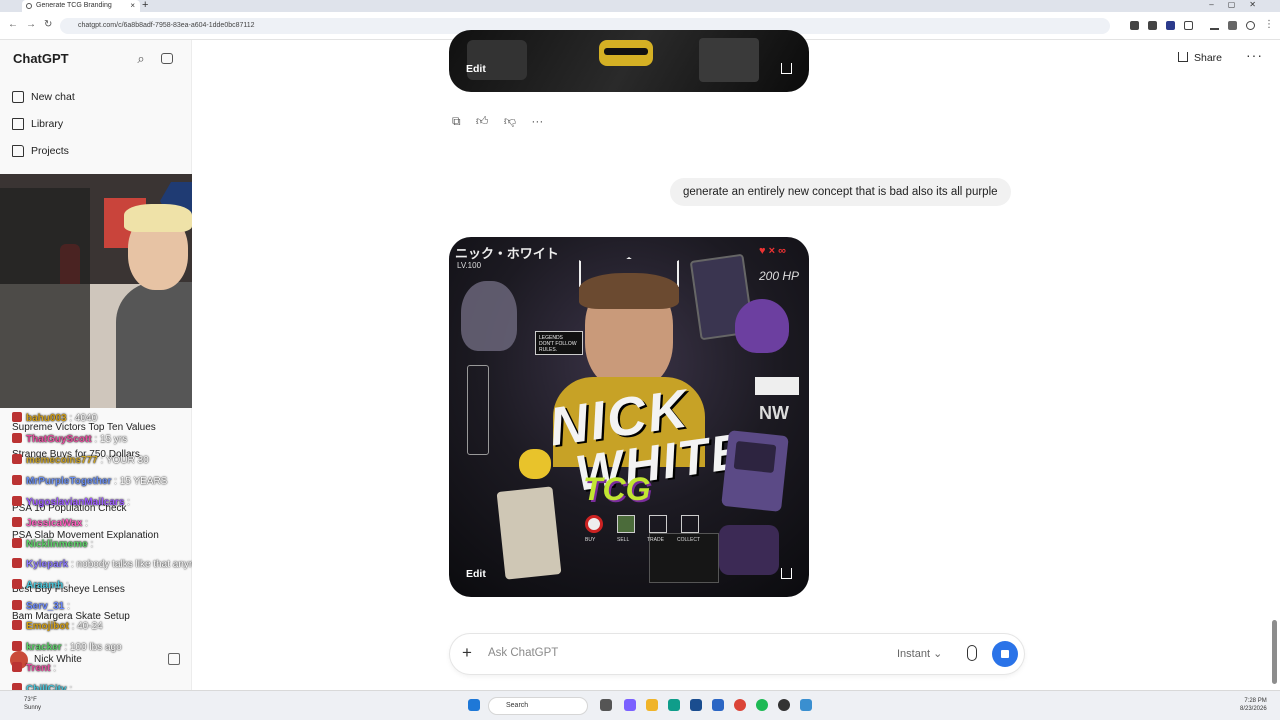  I want to click on microphone-icon, so click(972, 653).